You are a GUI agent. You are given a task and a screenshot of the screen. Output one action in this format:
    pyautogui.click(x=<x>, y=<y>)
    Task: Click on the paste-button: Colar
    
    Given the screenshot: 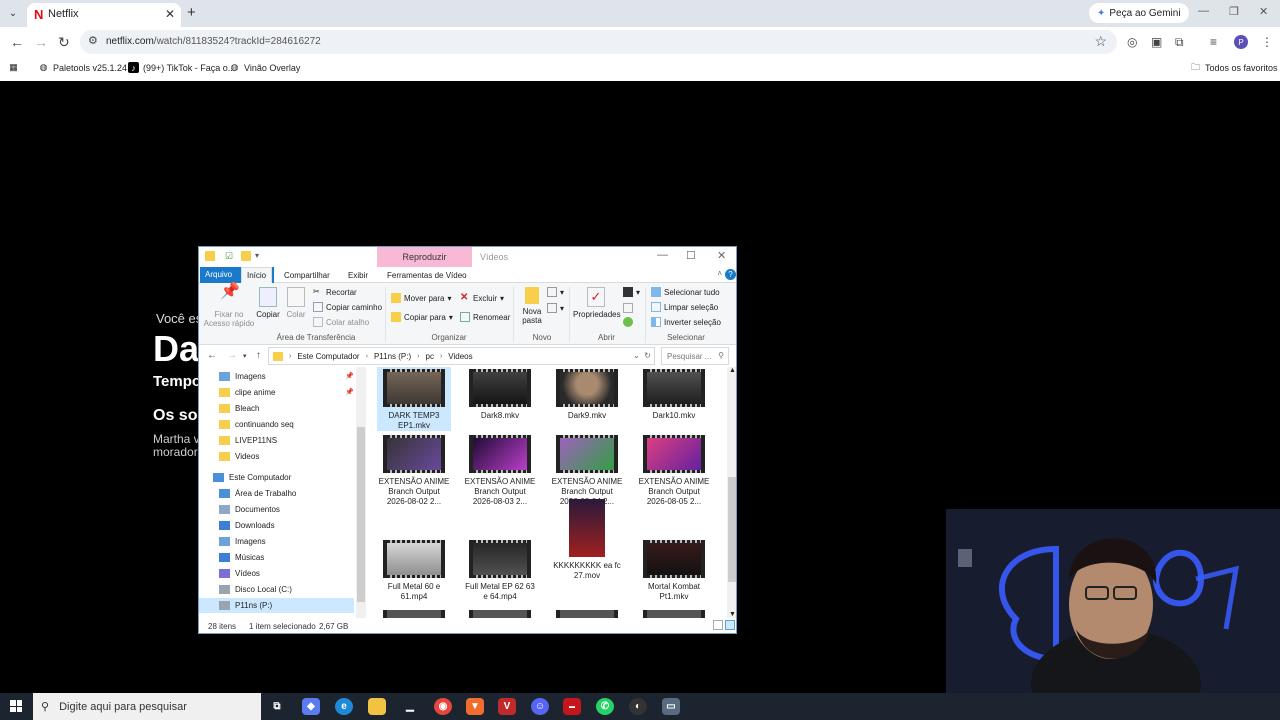 What is the action you would take?
    pyautogui.click(x=296, y=303)
    